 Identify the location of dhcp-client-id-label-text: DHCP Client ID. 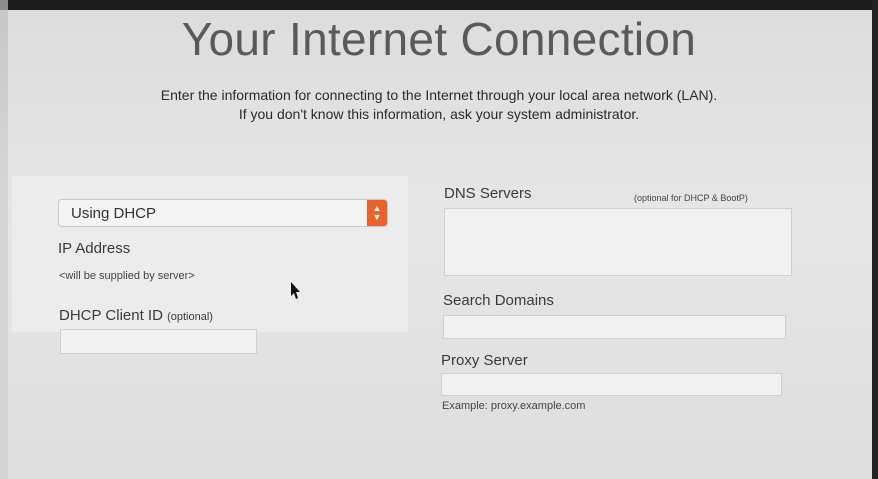
(111, 315).